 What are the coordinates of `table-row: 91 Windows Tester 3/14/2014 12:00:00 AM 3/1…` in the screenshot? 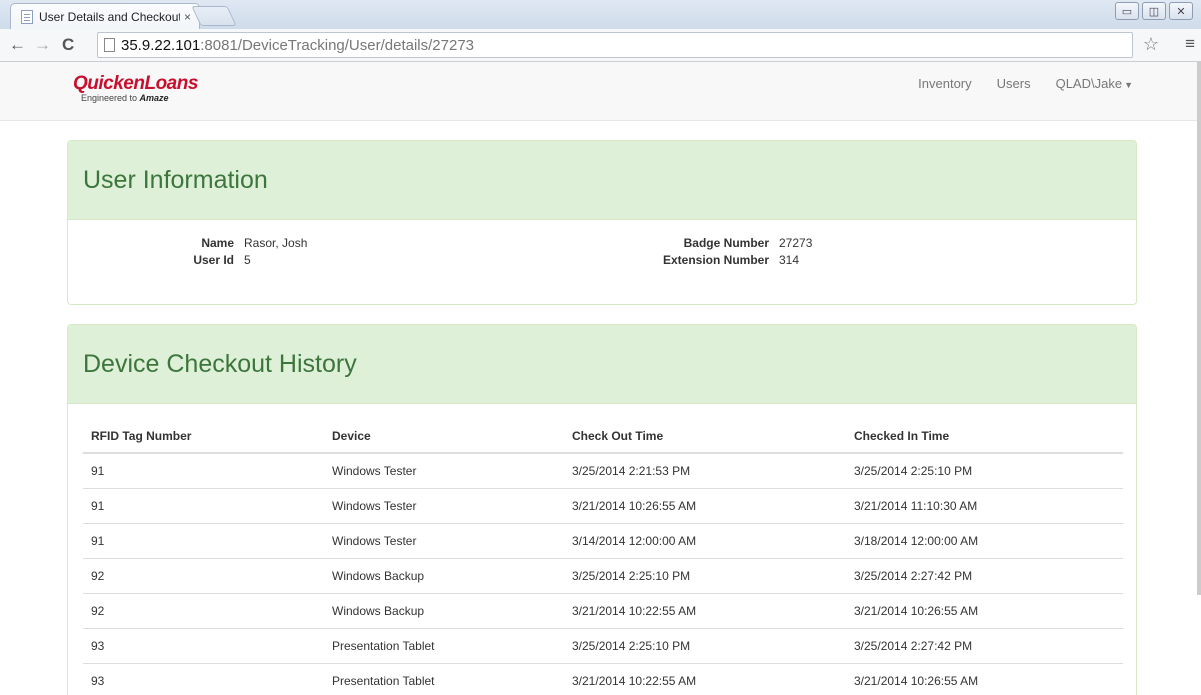 It's located at (603, 540).